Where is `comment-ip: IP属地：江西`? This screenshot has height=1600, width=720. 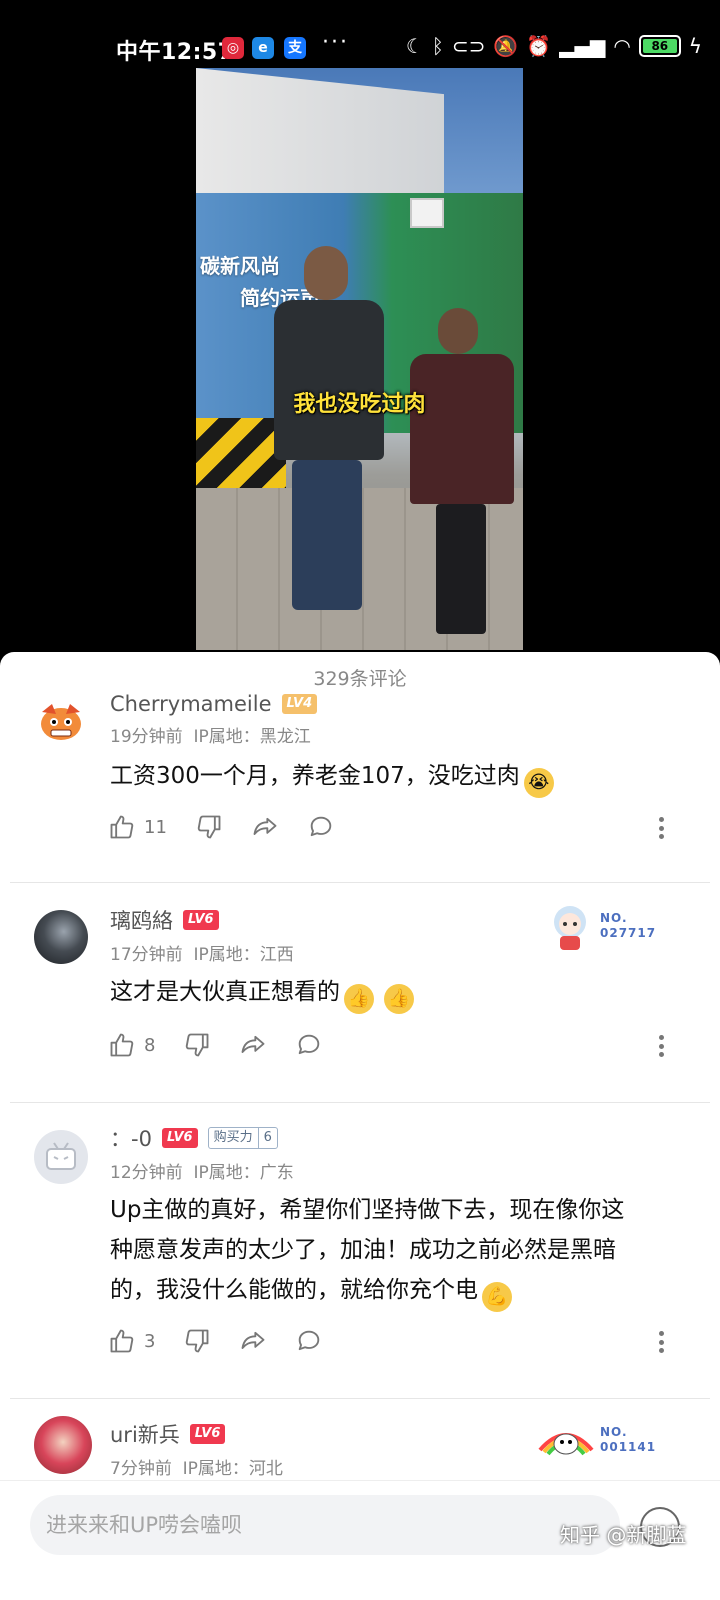 comment-ip: IP属地：江西 is located at coordinates (243, 955).